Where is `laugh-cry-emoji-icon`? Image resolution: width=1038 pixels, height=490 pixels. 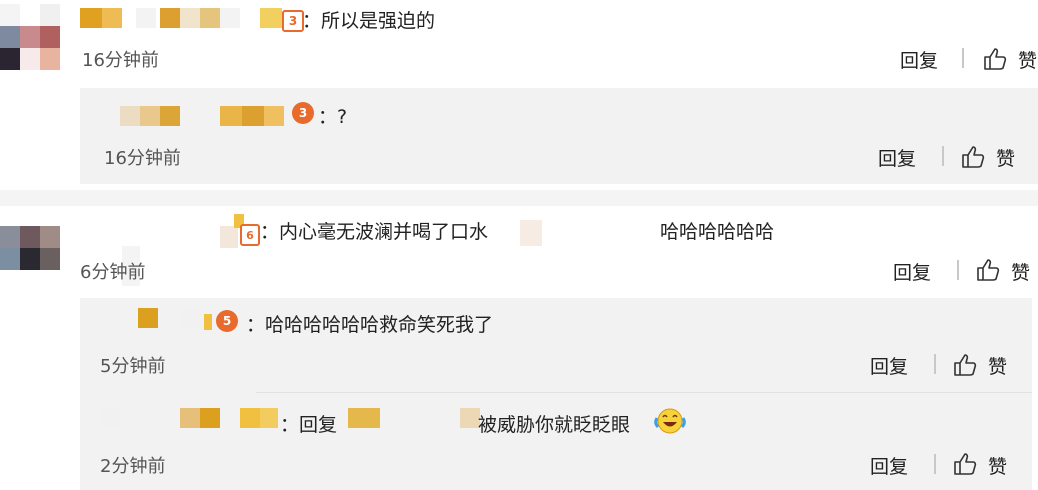
laugh-cry-emoji-icon is located at coordinates (670, 421).